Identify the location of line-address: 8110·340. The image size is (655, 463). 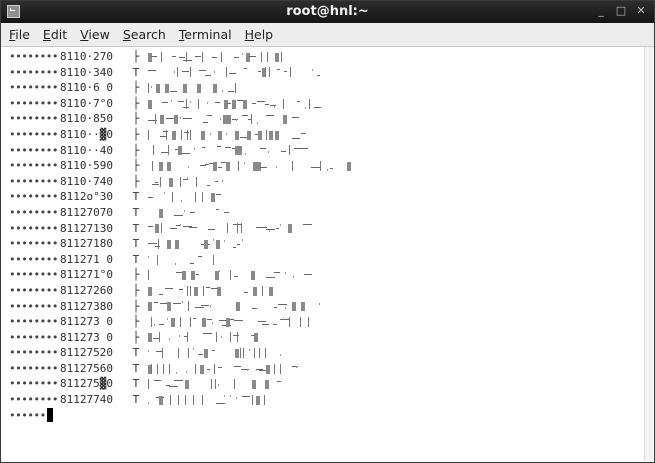
(86, 72).